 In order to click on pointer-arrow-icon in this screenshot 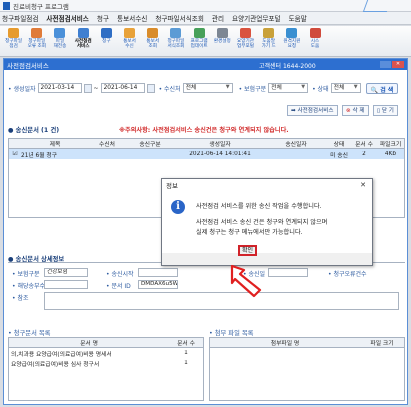, I will do `click(246, 281)`.